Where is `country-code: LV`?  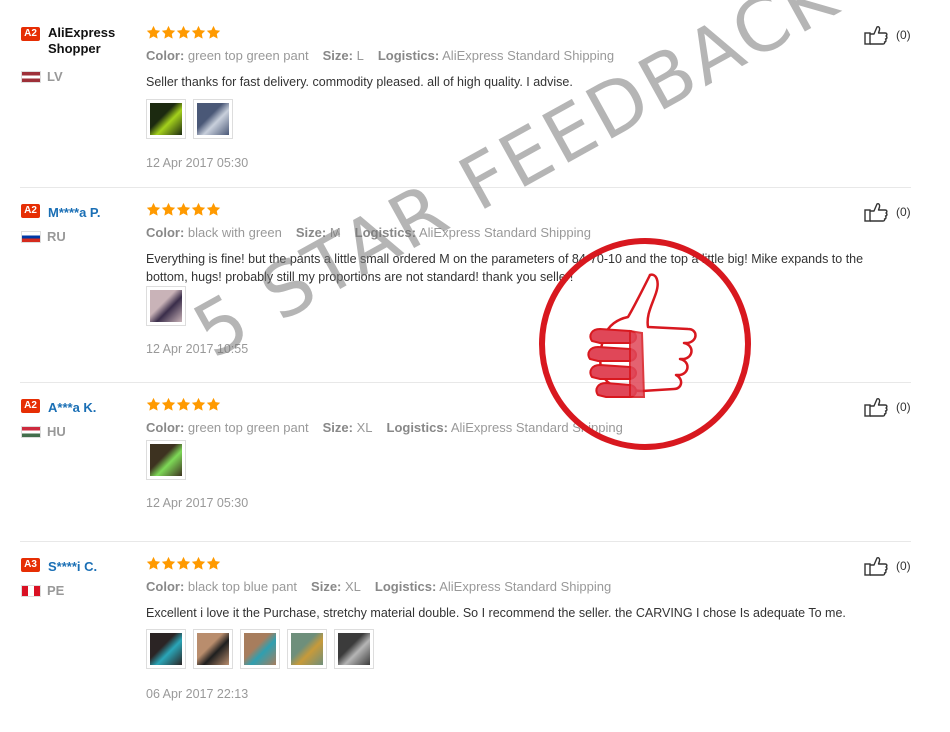 country-code: LV is located at coordinates (55, 76).